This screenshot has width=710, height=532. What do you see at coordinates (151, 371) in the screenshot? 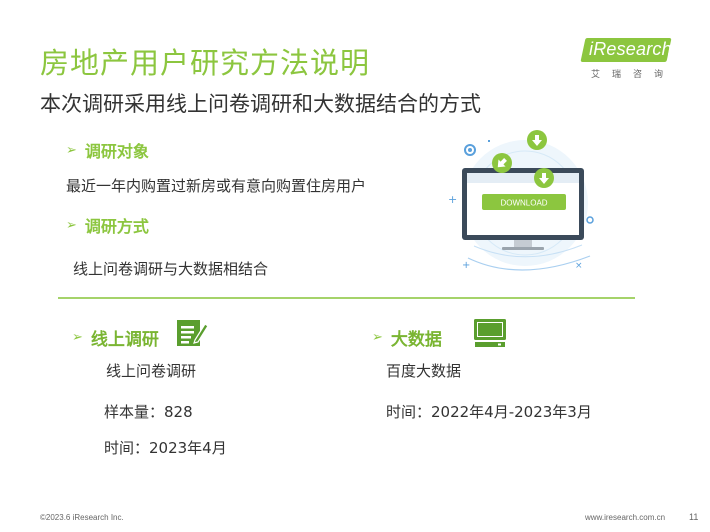
I see `online-line-method: 线上问卷调研` at bounding box center [151, 371].